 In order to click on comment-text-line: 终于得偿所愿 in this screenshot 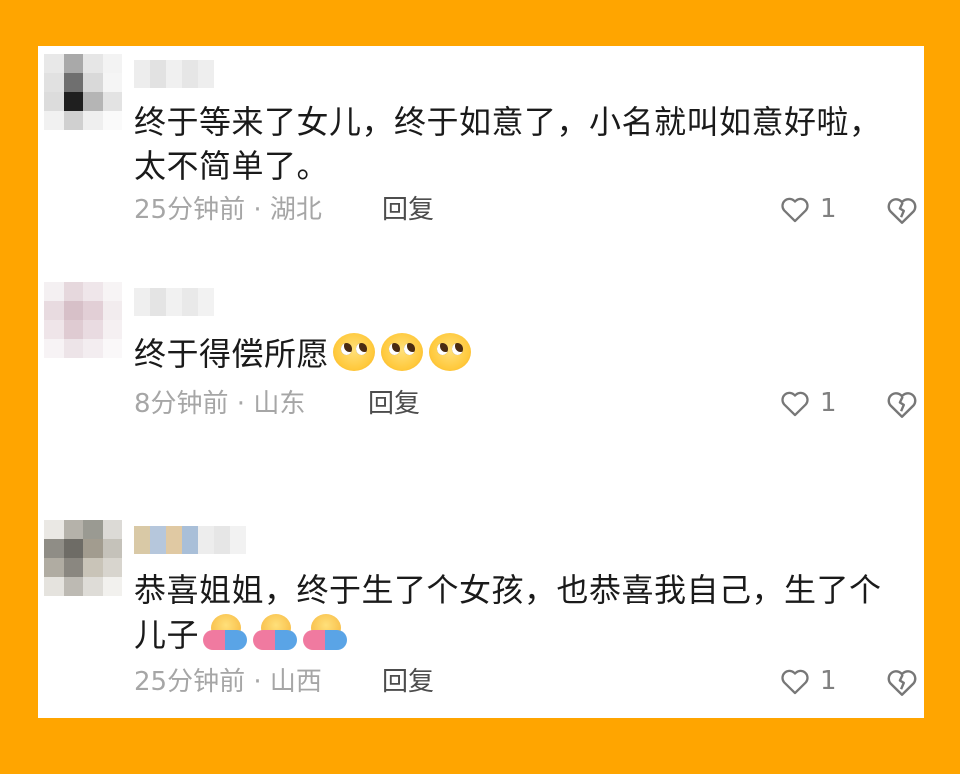, I will do `click(514, 354)`.